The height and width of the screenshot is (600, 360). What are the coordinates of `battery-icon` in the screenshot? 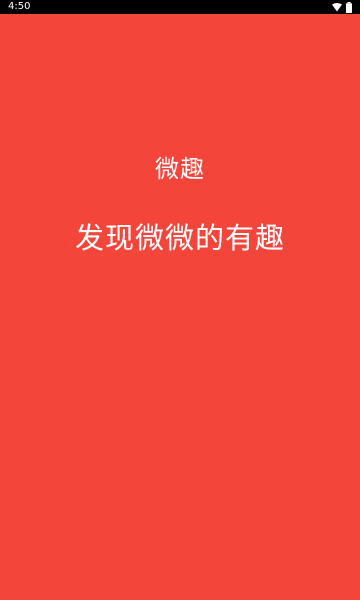 It's located at (349, 7).